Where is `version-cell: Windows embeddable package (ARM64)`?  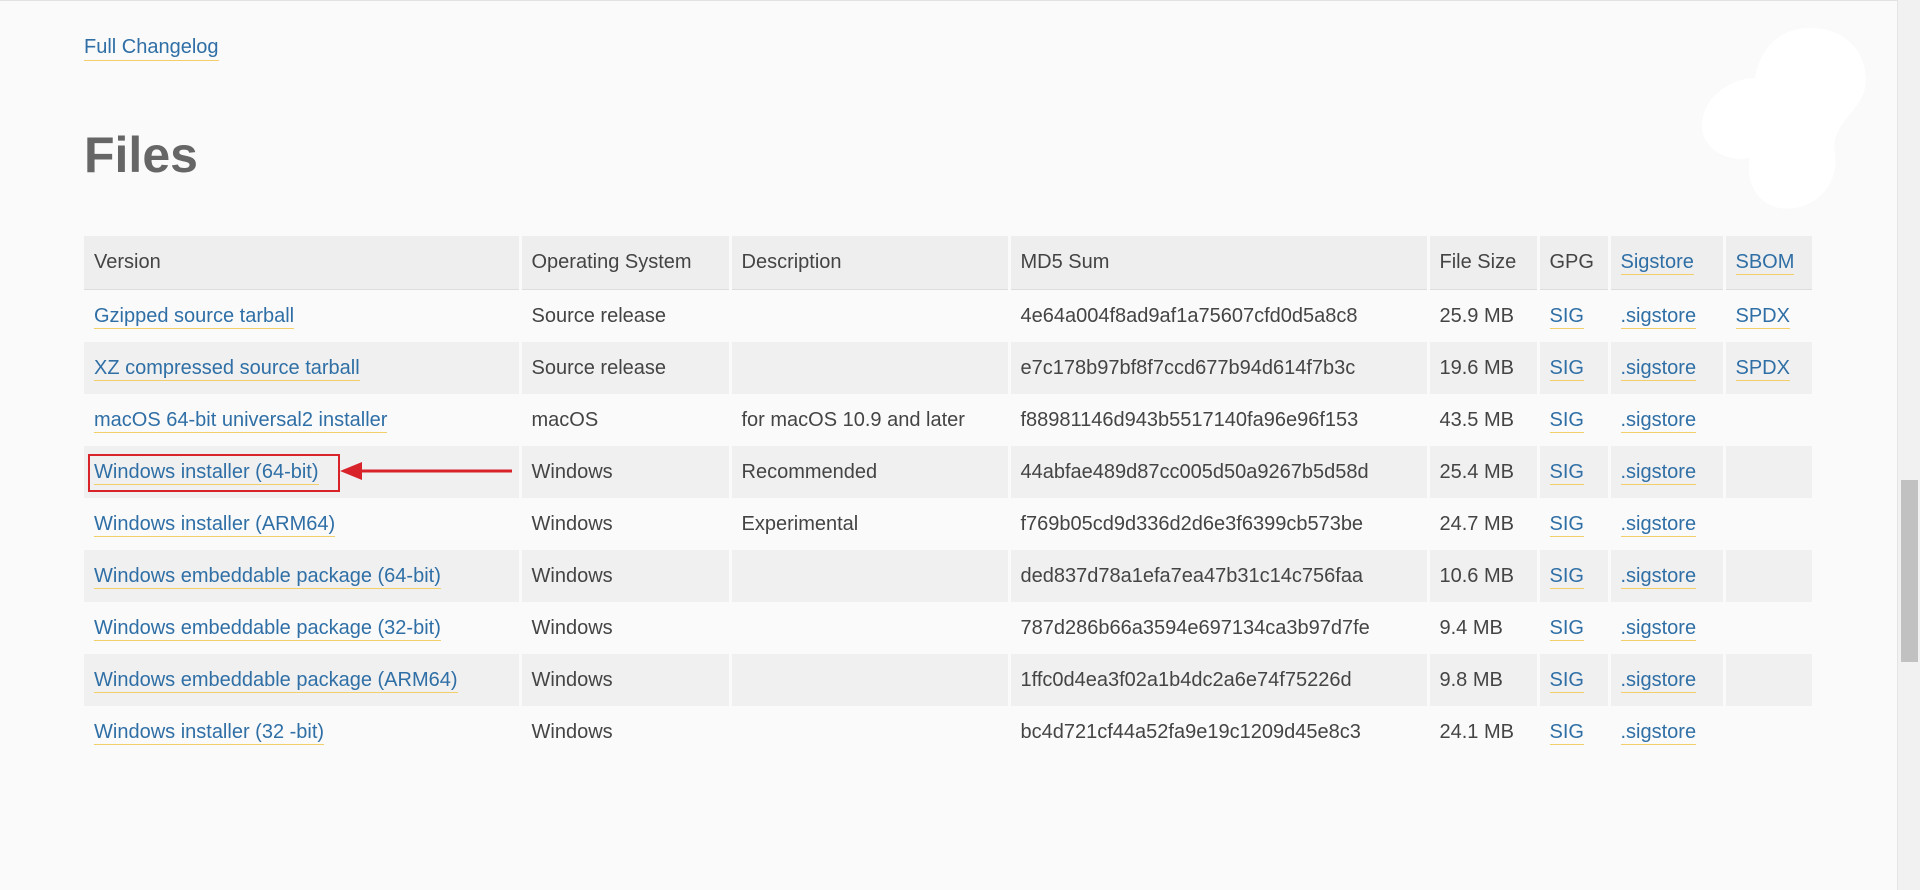 version-cell: Windows embeddable package (ARM64) is located at coordinates (302, 680).